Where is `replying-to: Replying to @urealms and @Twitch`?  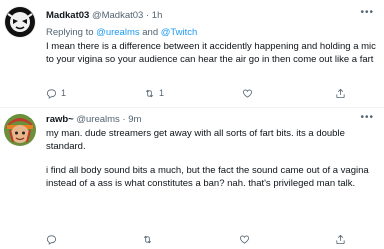
replying-to: Replying to @urealms and @Twitch is located at coordinates (121, 32).